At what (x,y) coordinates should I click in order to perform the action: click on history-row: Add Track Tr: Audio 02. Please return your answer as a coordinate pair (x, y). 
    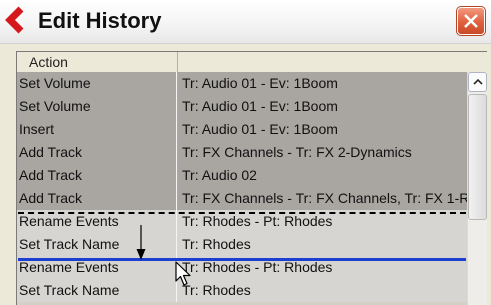
    Looking at the image, I should click on (242, 175).